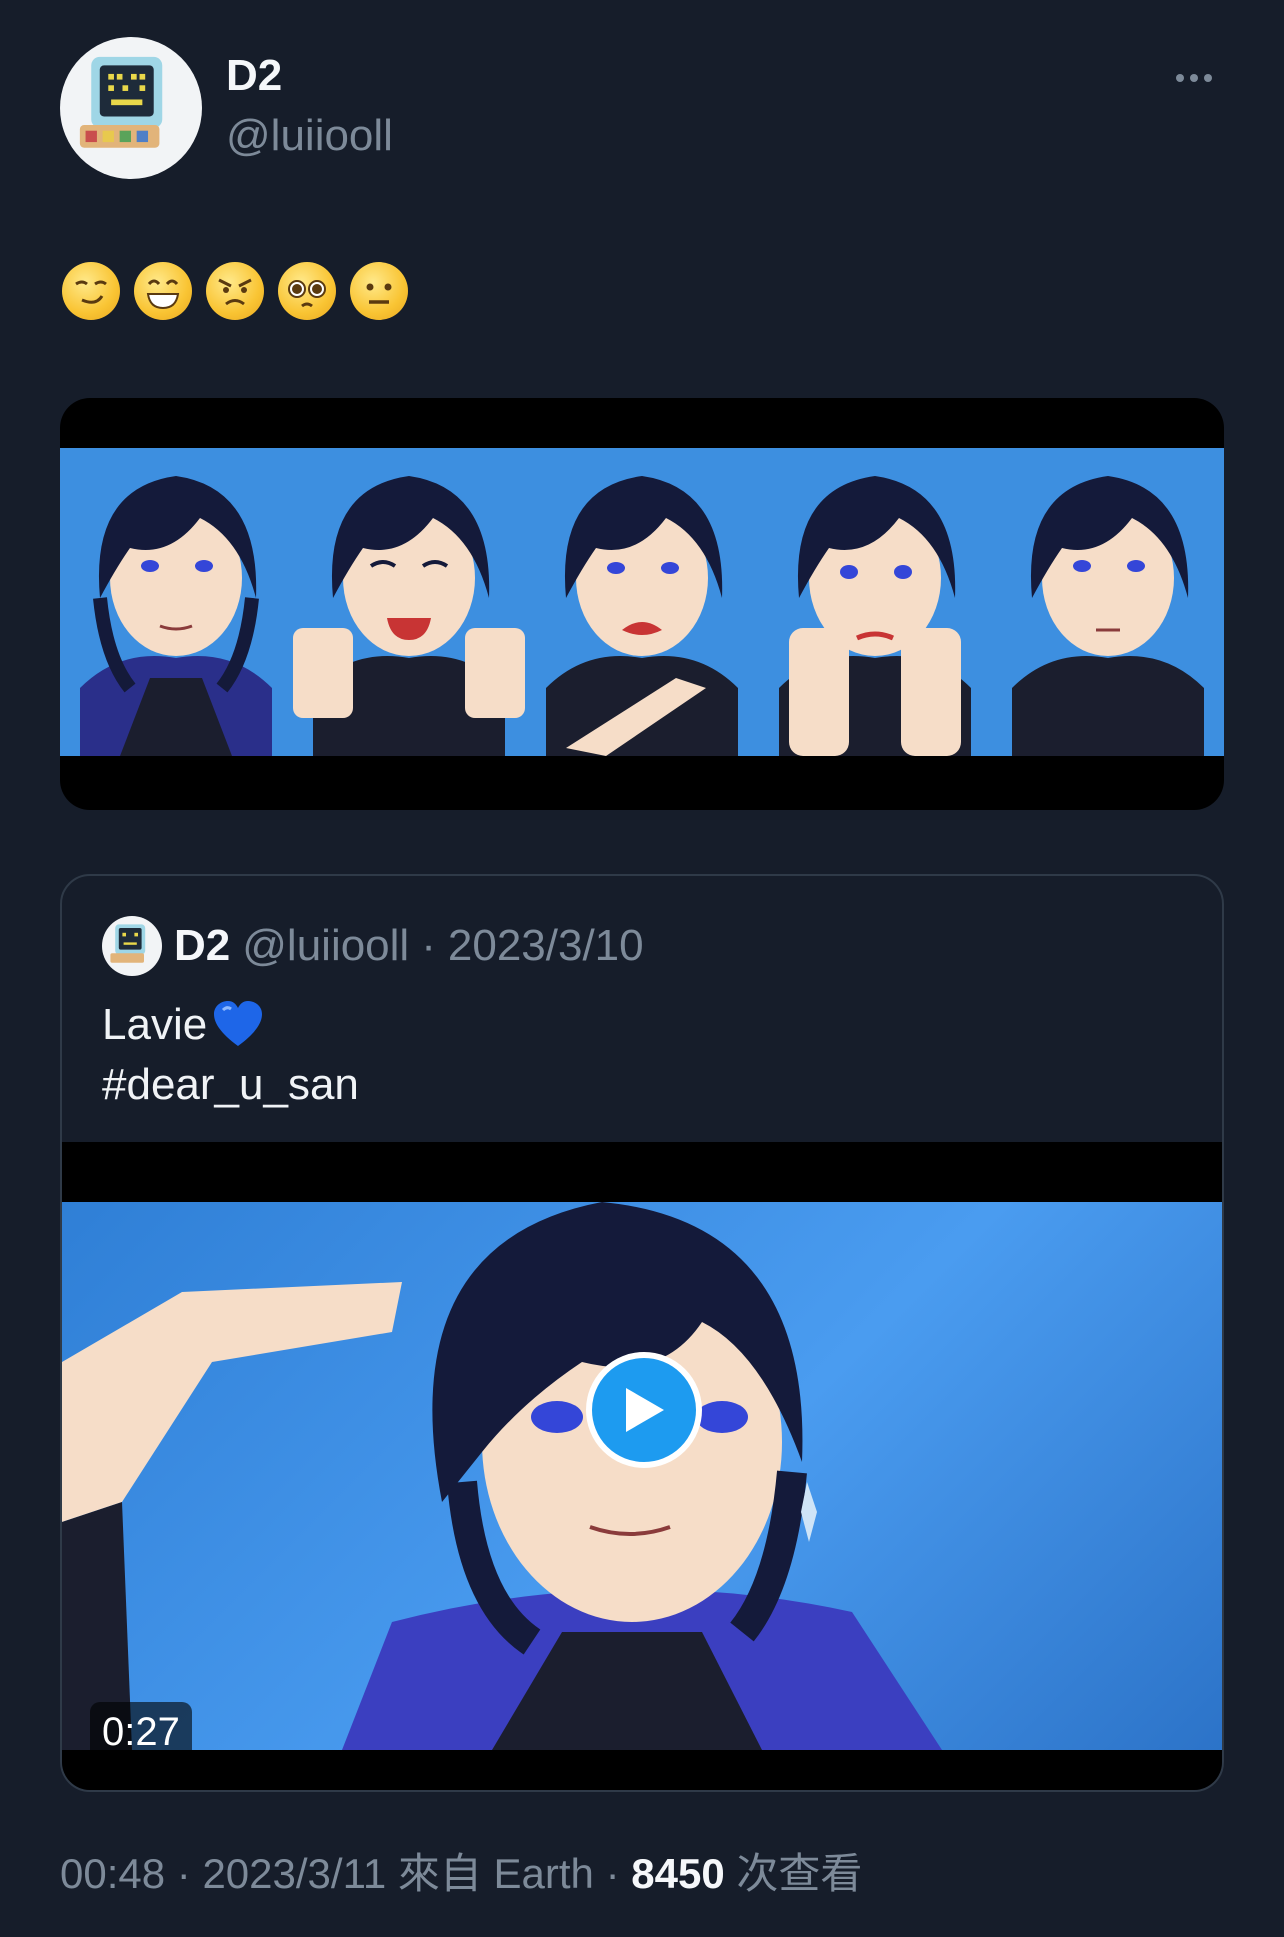 This screenshot has height=1937, width=1284. I want to click on tweet-source: 來自 Earth, so click(495, 1873).